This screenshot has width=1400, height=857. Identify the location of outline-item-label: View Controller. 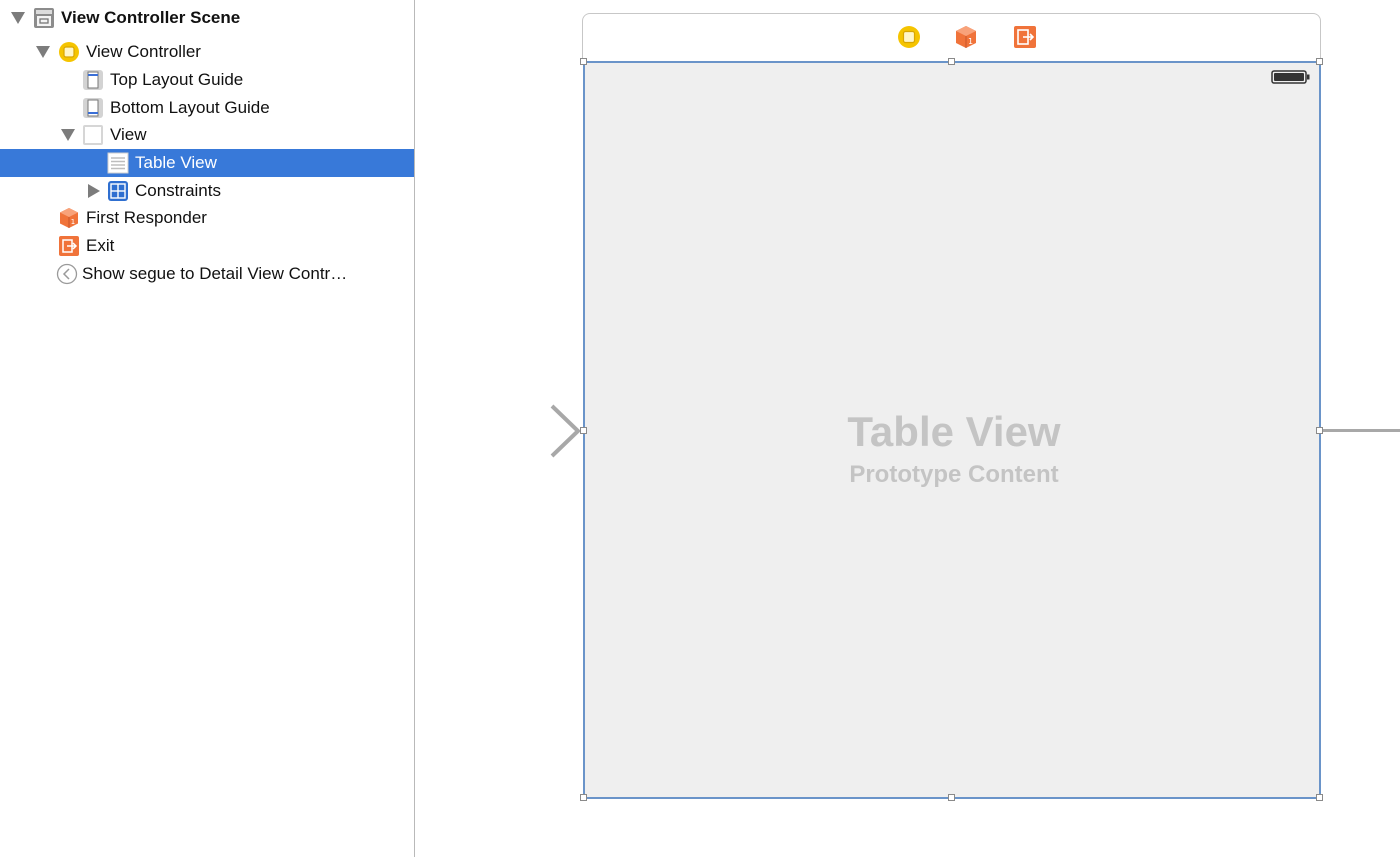
(143, 51).